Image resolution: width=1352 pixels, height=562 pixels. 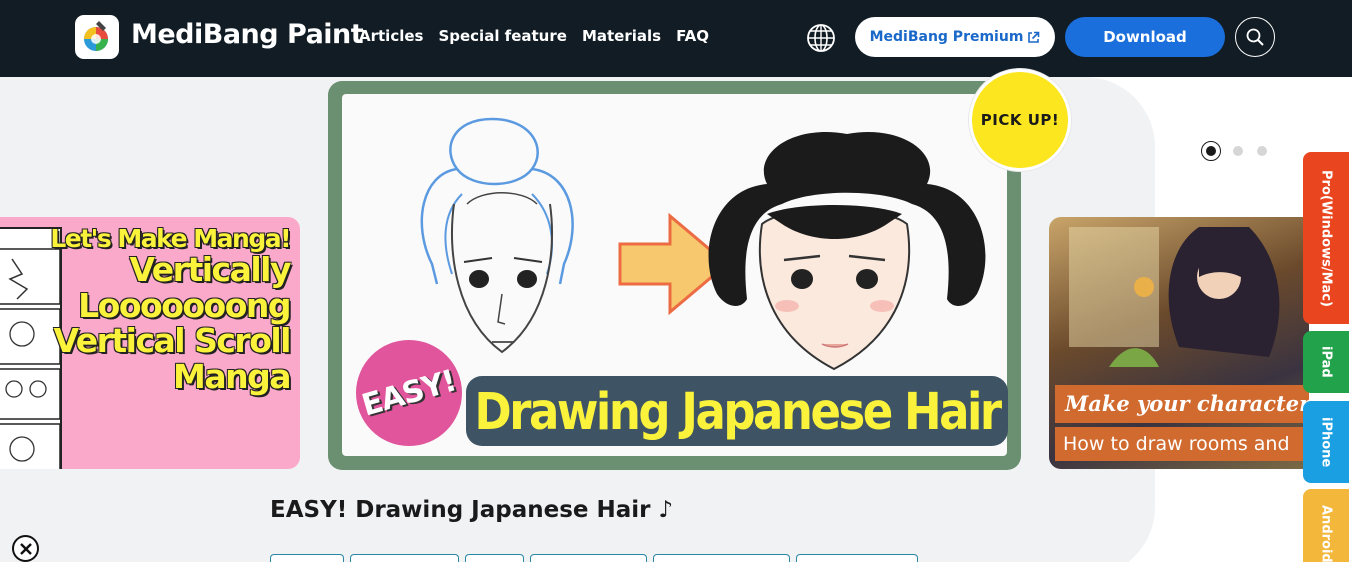 I want to click on search-button, so click(x=1255, y=37).